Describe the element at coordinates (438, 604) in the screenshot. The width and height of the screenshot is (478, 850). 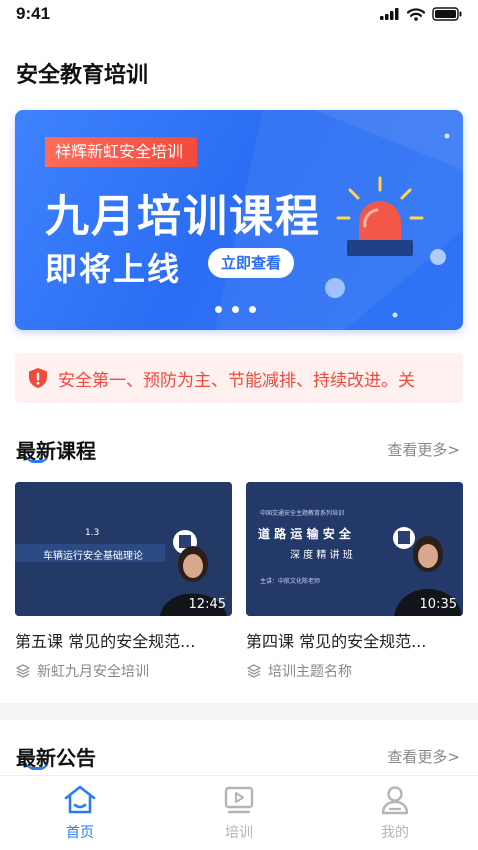
I see `video-duration: 10:35` at that location.